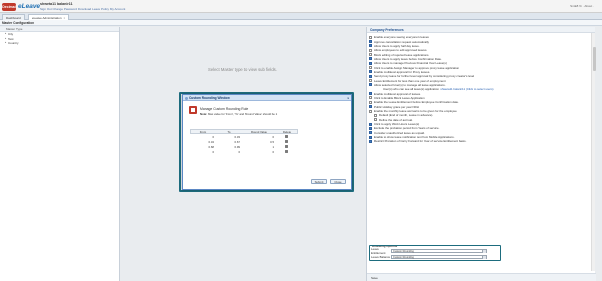 The height and width of the screenshot is (281, 602). I want to click on modal-titlebar: Custom Rounding Window x, so click(267, 98).